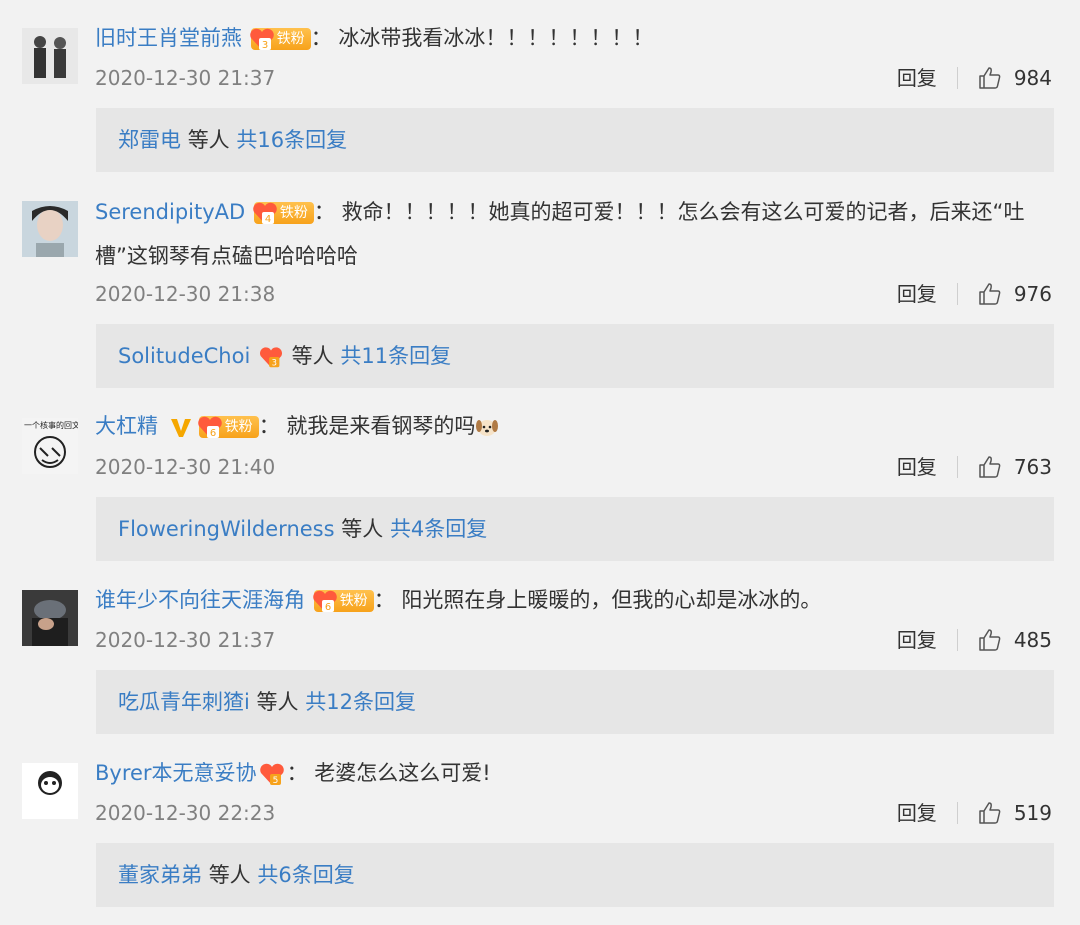 The height and width of the screenshot is (925, 1080). I want to click on comment-line: 旧时王肖堂前燕 3 铁粉 ： 冰冰带我看冰冰！！！！！！！！, so click(573, 38).